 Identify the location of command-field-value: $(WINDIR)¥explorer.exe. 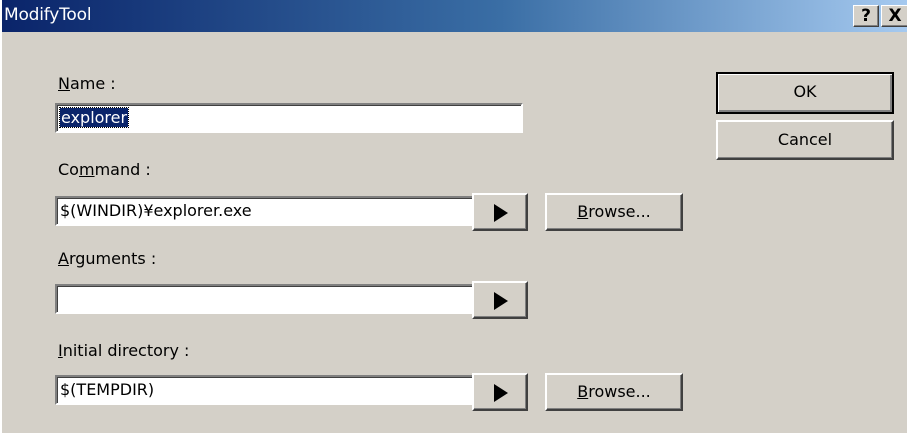
(156, 210).